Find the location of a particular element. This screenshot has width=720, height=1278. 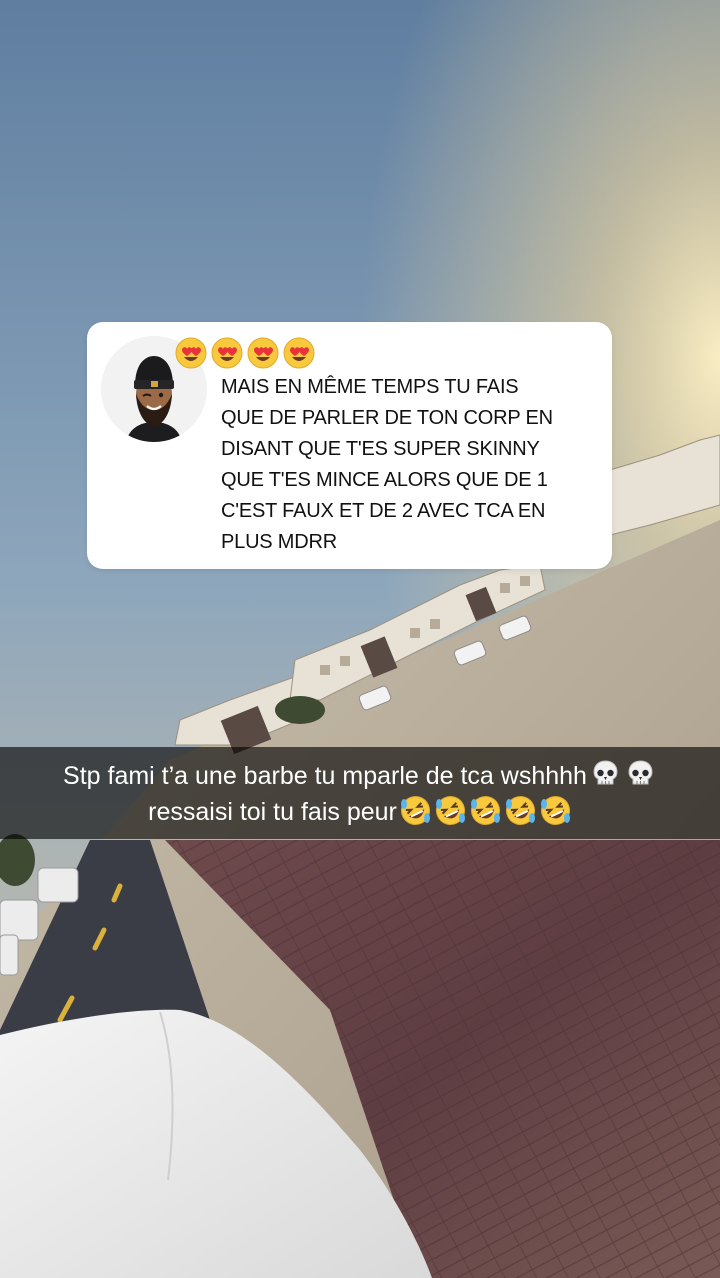

caption-line-2-text: ressaisi toi tu fais peur is located at coordinates (272, 812).